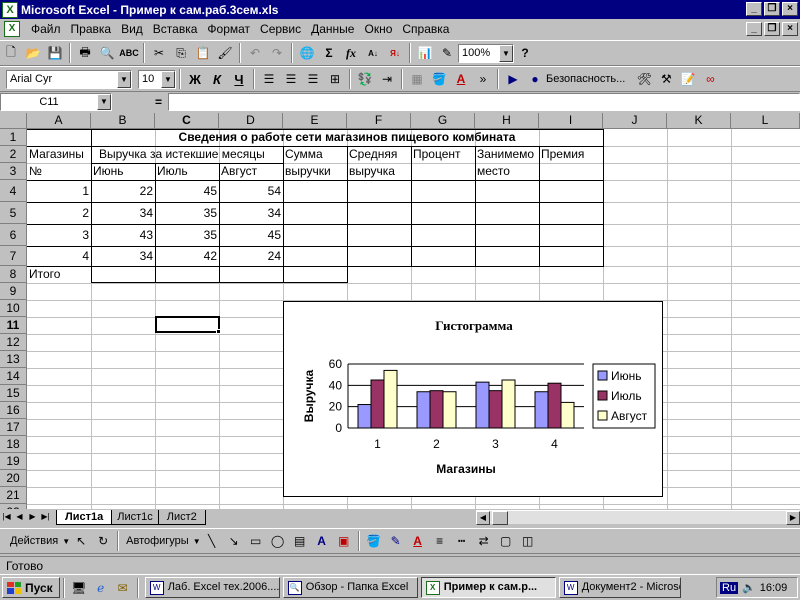  Describe the element at coordinates (123, 213) in the screenshot. I see `cell-B5: 34` at that location.